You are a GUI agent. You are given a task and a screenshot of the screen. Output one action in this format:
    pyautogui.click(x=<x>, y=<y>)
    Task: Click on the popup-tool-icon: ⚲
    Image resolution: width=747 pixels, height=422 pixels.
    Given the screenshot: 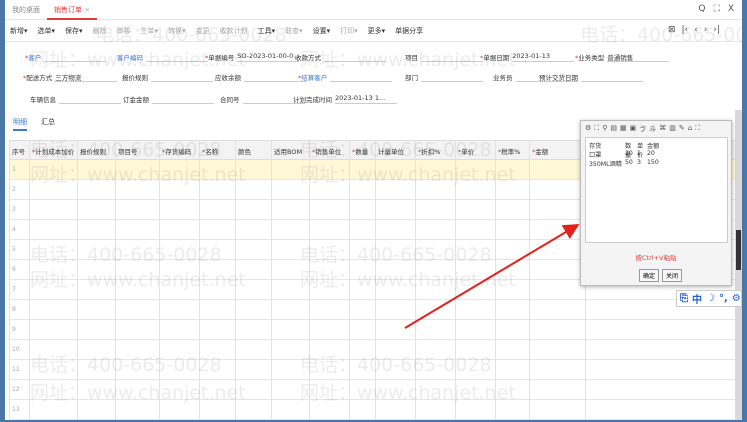 What is the action you would take?
    pyautogui.click(x=604, y=129)
    